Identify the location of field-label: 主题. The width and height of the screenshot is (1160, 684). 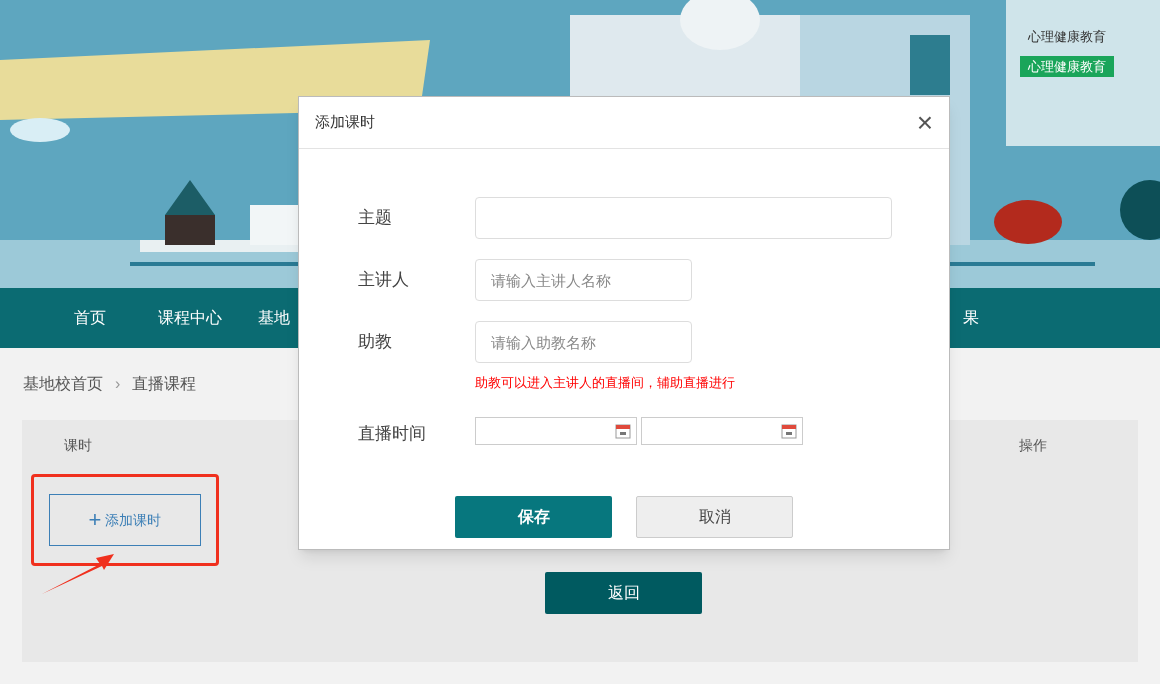
(375, 218).